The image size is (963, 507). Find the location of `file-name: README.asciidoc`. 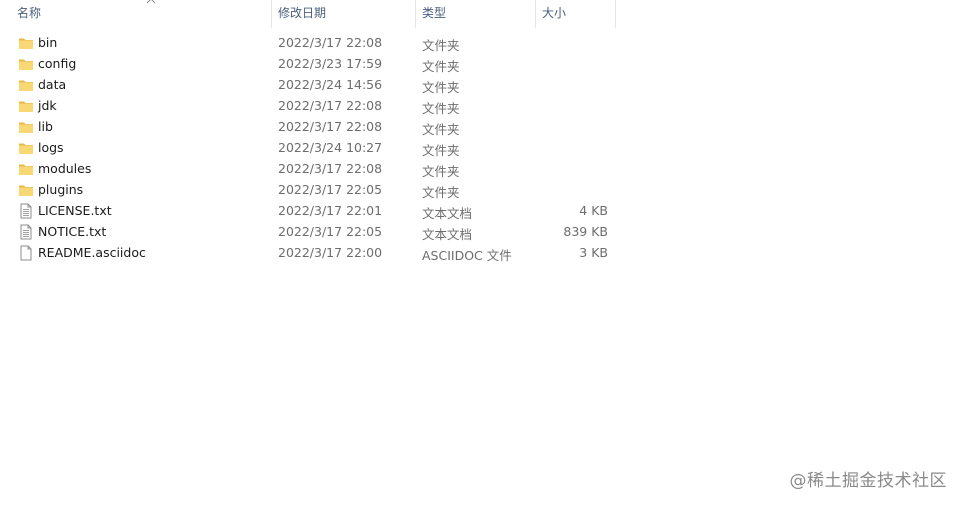

file-name: README.asciidoc is located at coordinates (92, 252).